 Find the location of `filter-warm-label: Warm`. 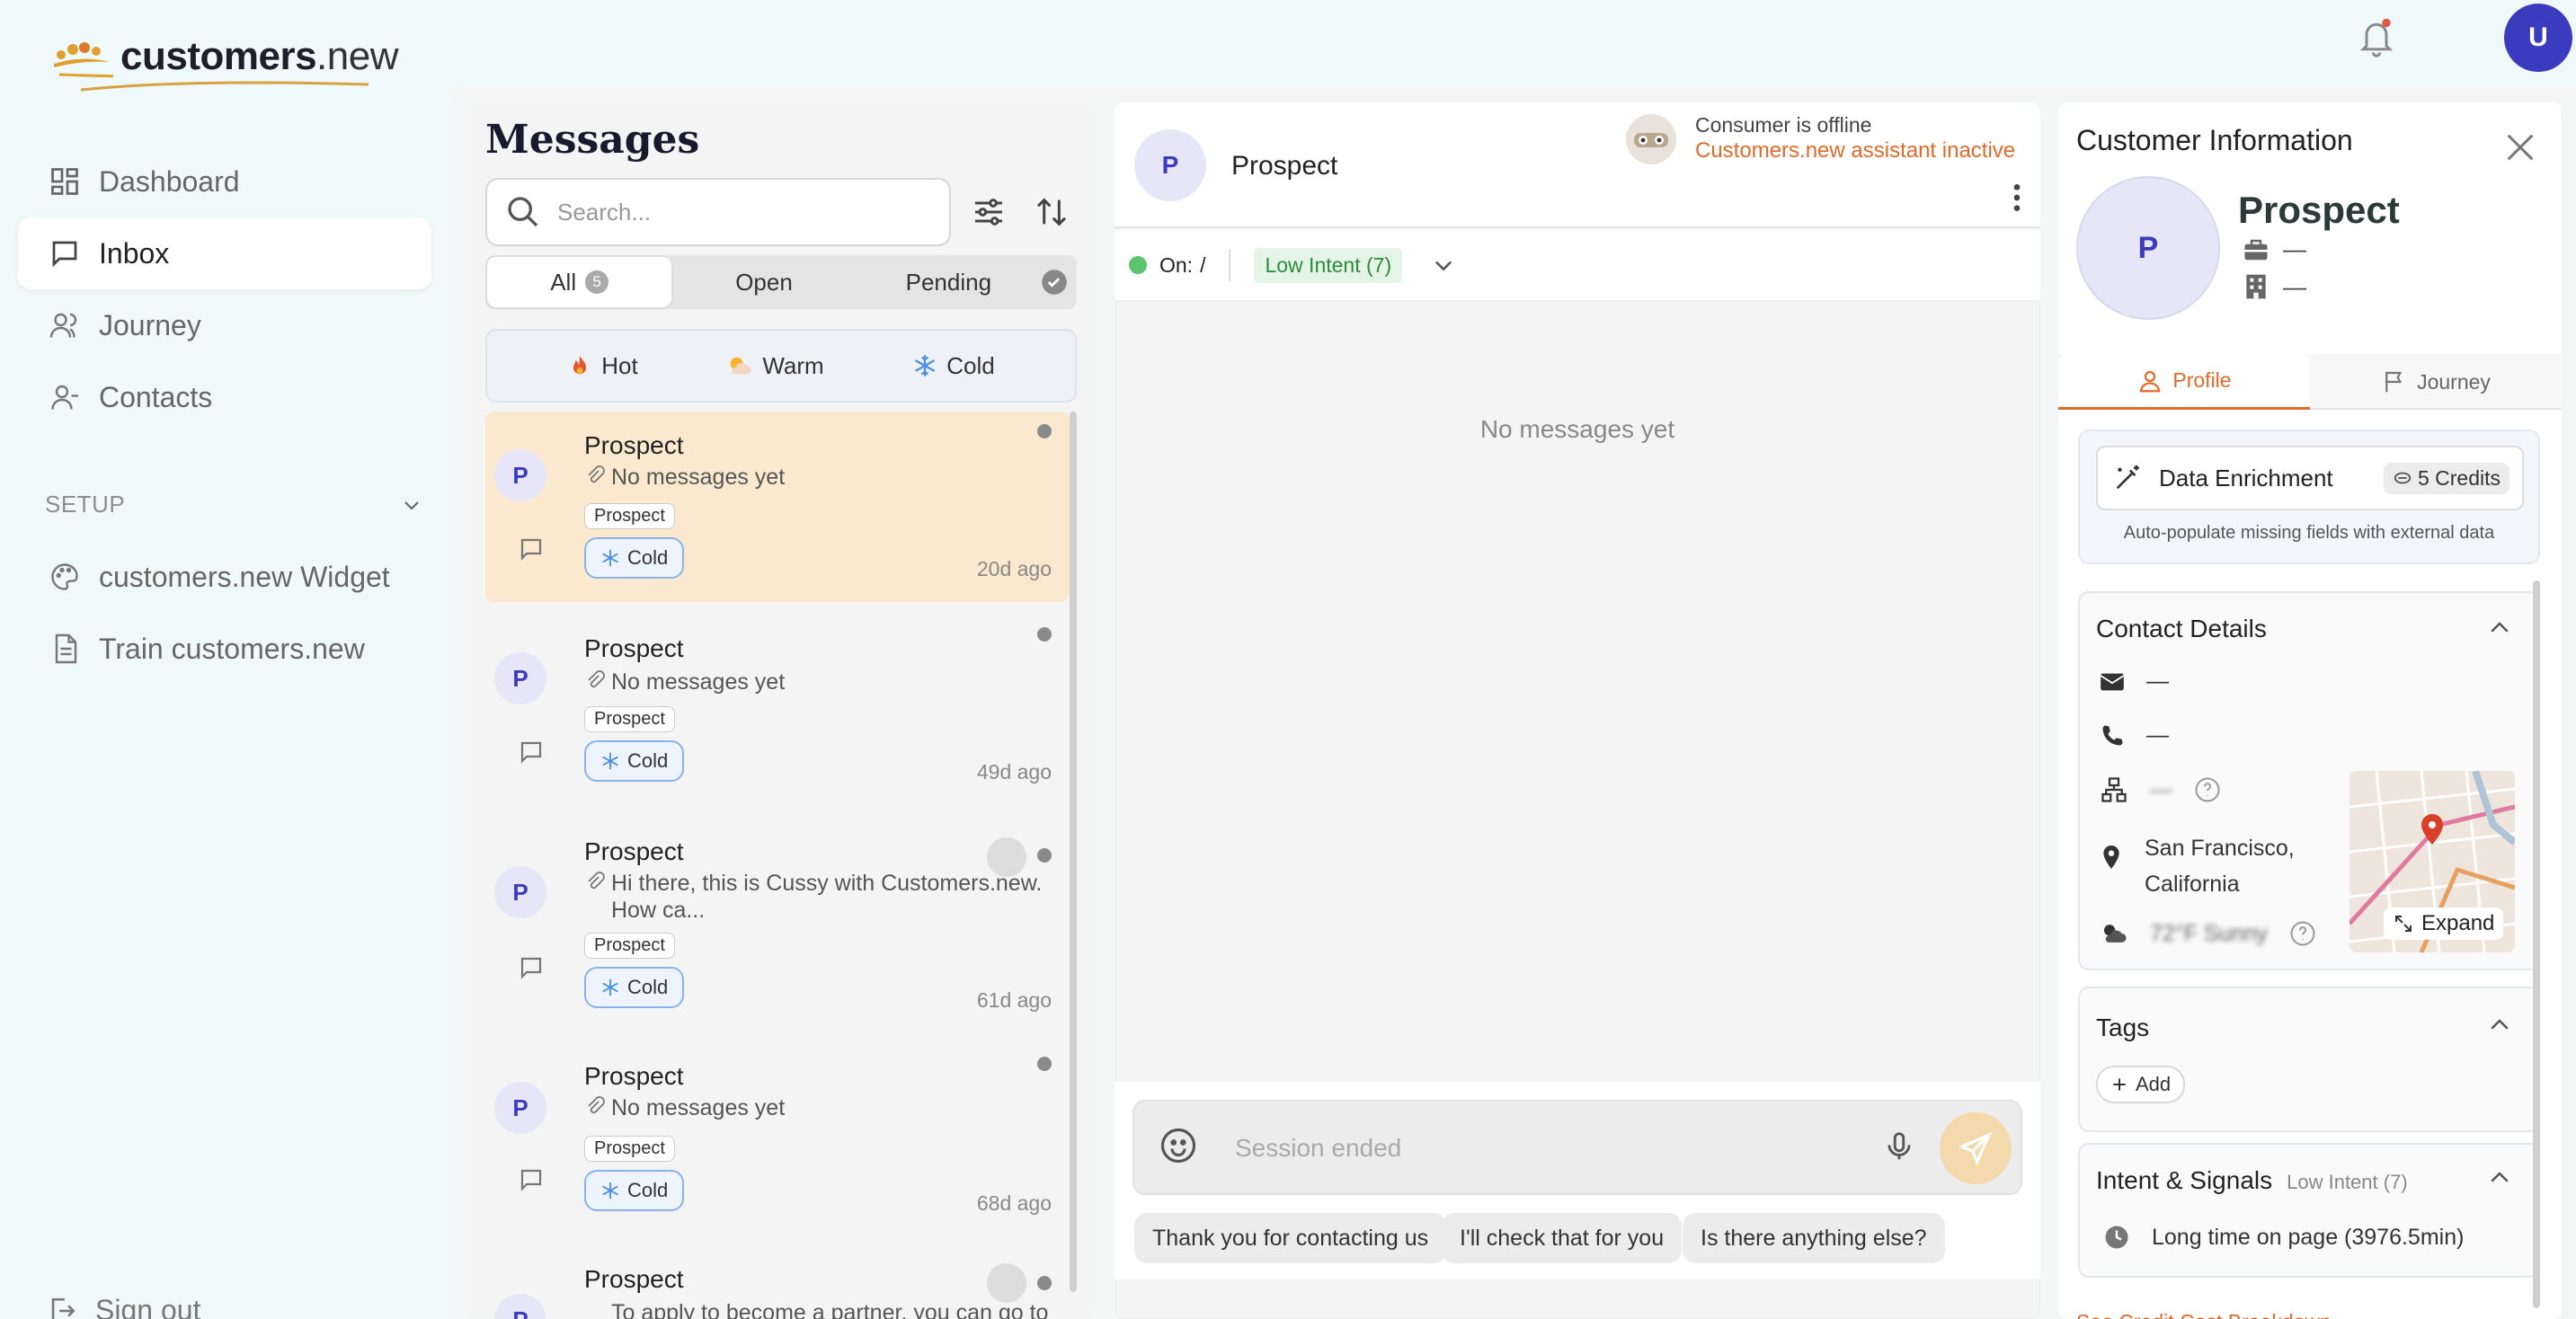

filter-warm-label: Warm is located at coordinates (793, 365).